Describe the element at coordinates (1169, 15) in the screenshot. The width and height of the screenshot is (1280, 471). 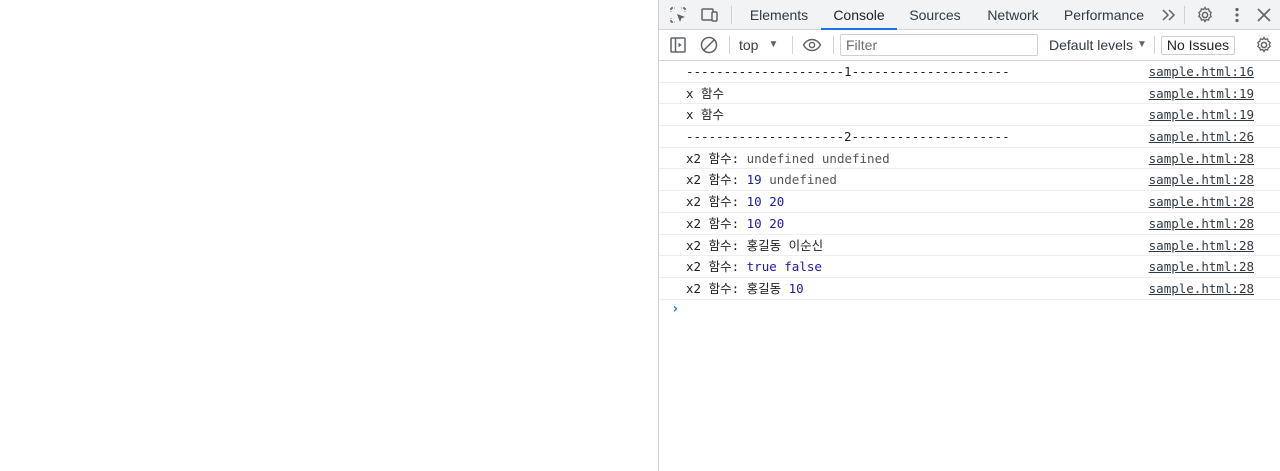
I see `chevron-double-right-icon` at that location.